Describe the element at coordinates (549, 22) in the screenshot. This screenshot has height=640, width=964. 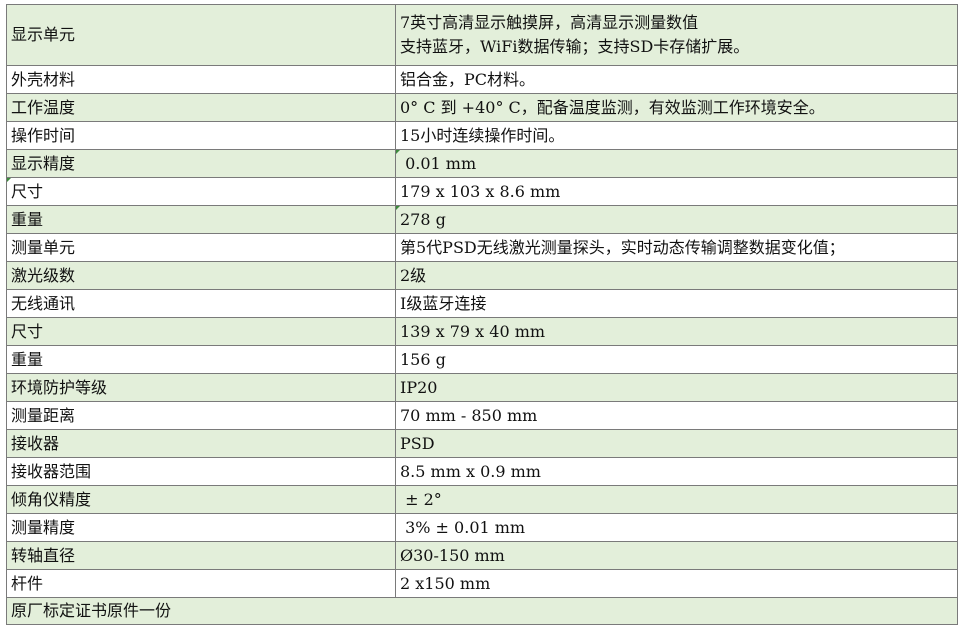
I see `spec-value-line: 7英寸高清显示触摸屏，高清显示测量数值` at that location.